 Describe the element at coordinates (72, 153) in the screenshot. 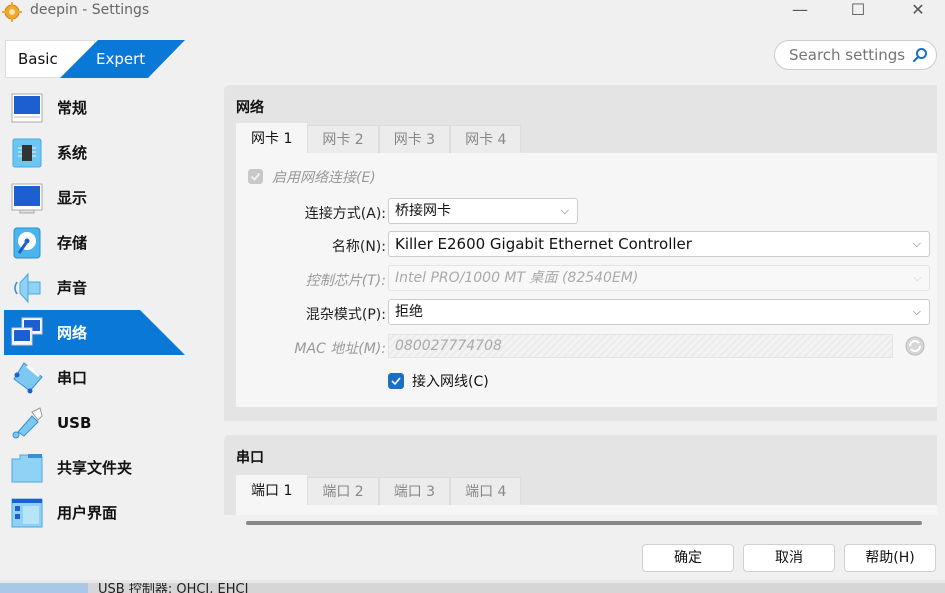

I see `sidebar-item-label: 系统` at that location.